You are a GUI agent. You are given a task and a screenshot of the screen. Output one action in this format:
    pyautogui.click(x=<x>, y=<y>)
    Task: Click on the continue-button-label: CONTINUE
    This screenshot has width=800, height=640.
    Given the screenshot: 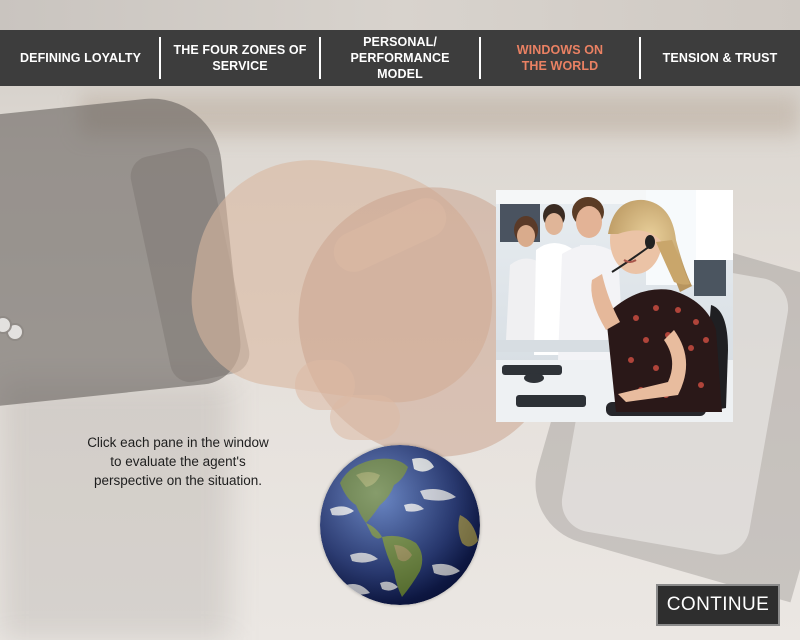 What is the action you would take?
    pyautogui.click(x=718, y=604)
    